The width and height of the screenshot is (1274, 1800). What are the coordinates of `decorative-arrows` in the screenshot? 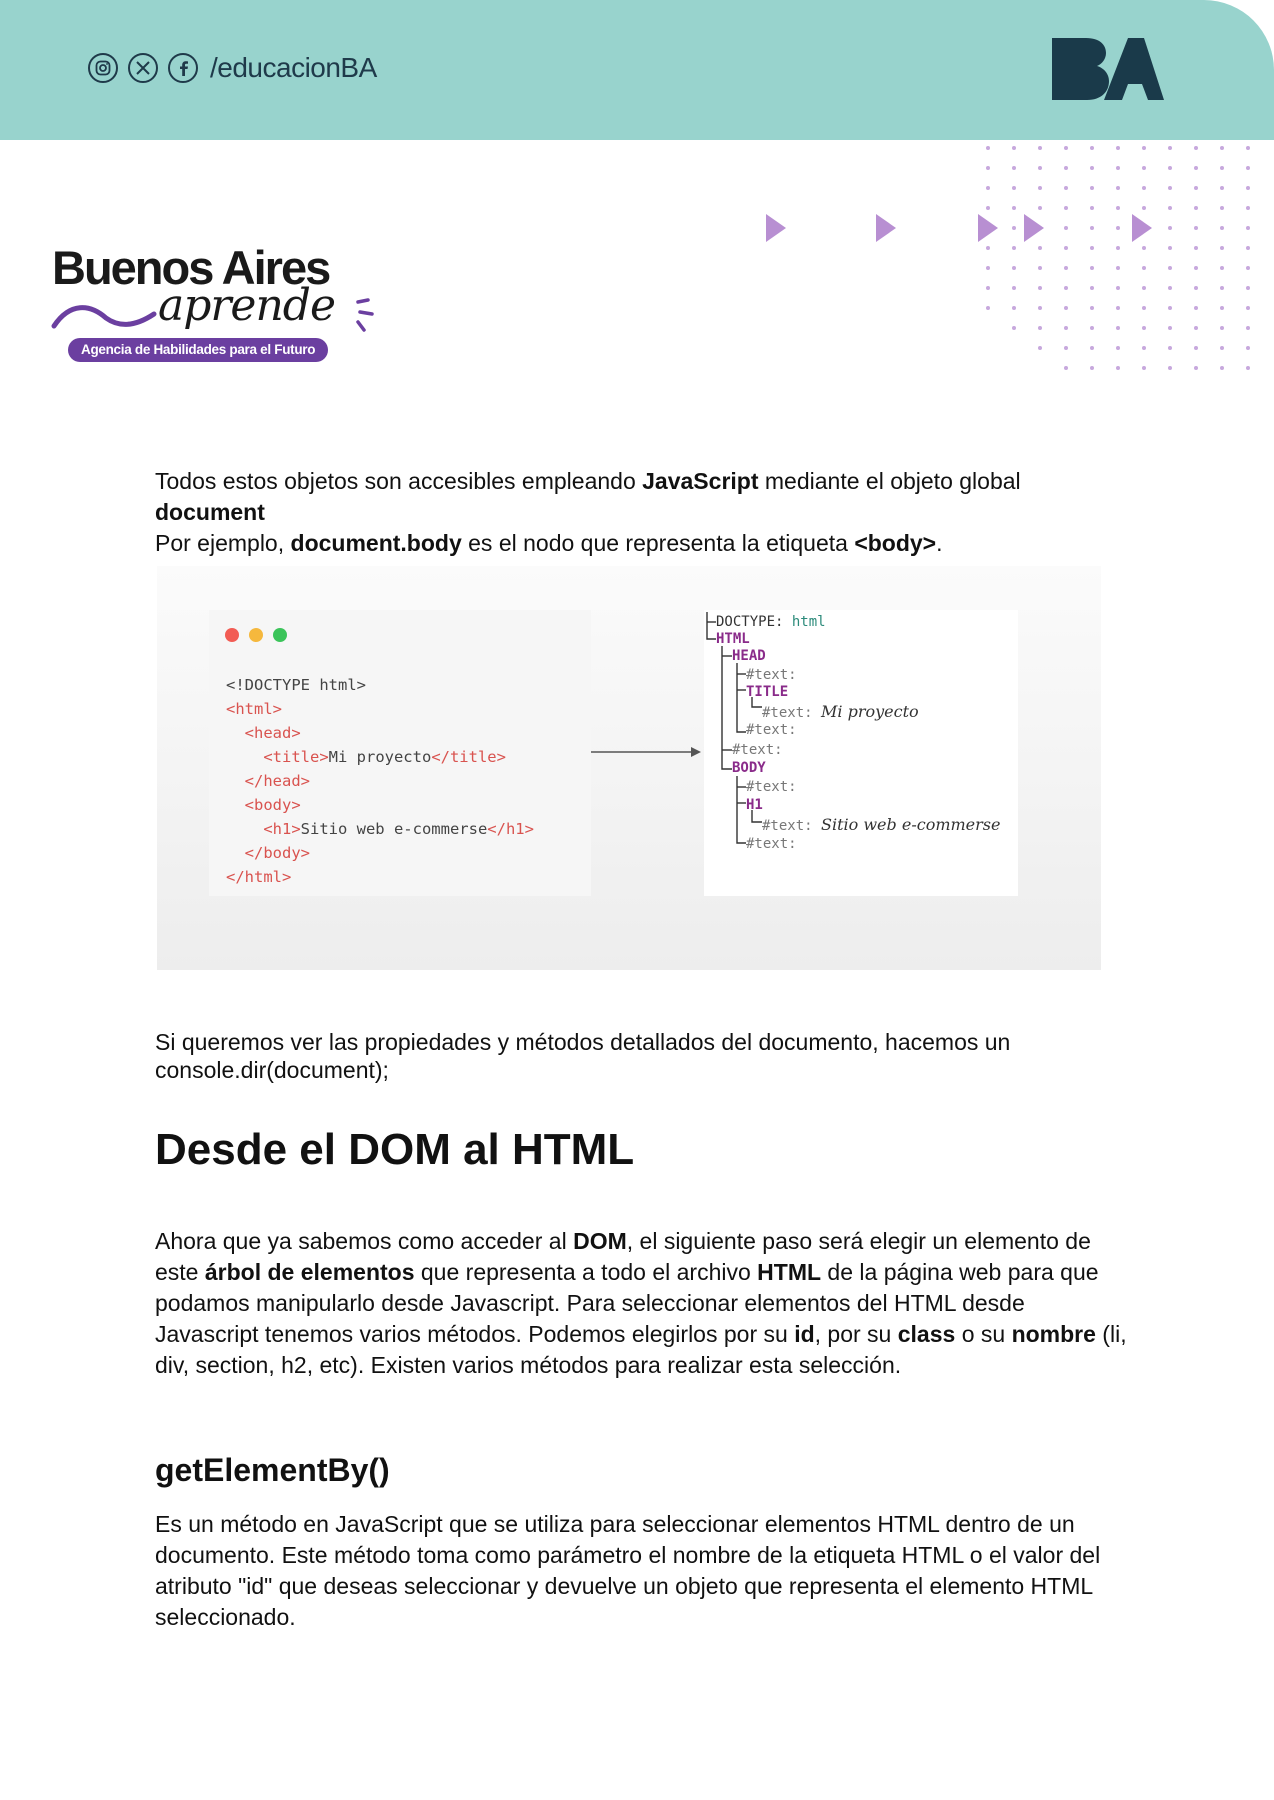 It's located at (959, 228).